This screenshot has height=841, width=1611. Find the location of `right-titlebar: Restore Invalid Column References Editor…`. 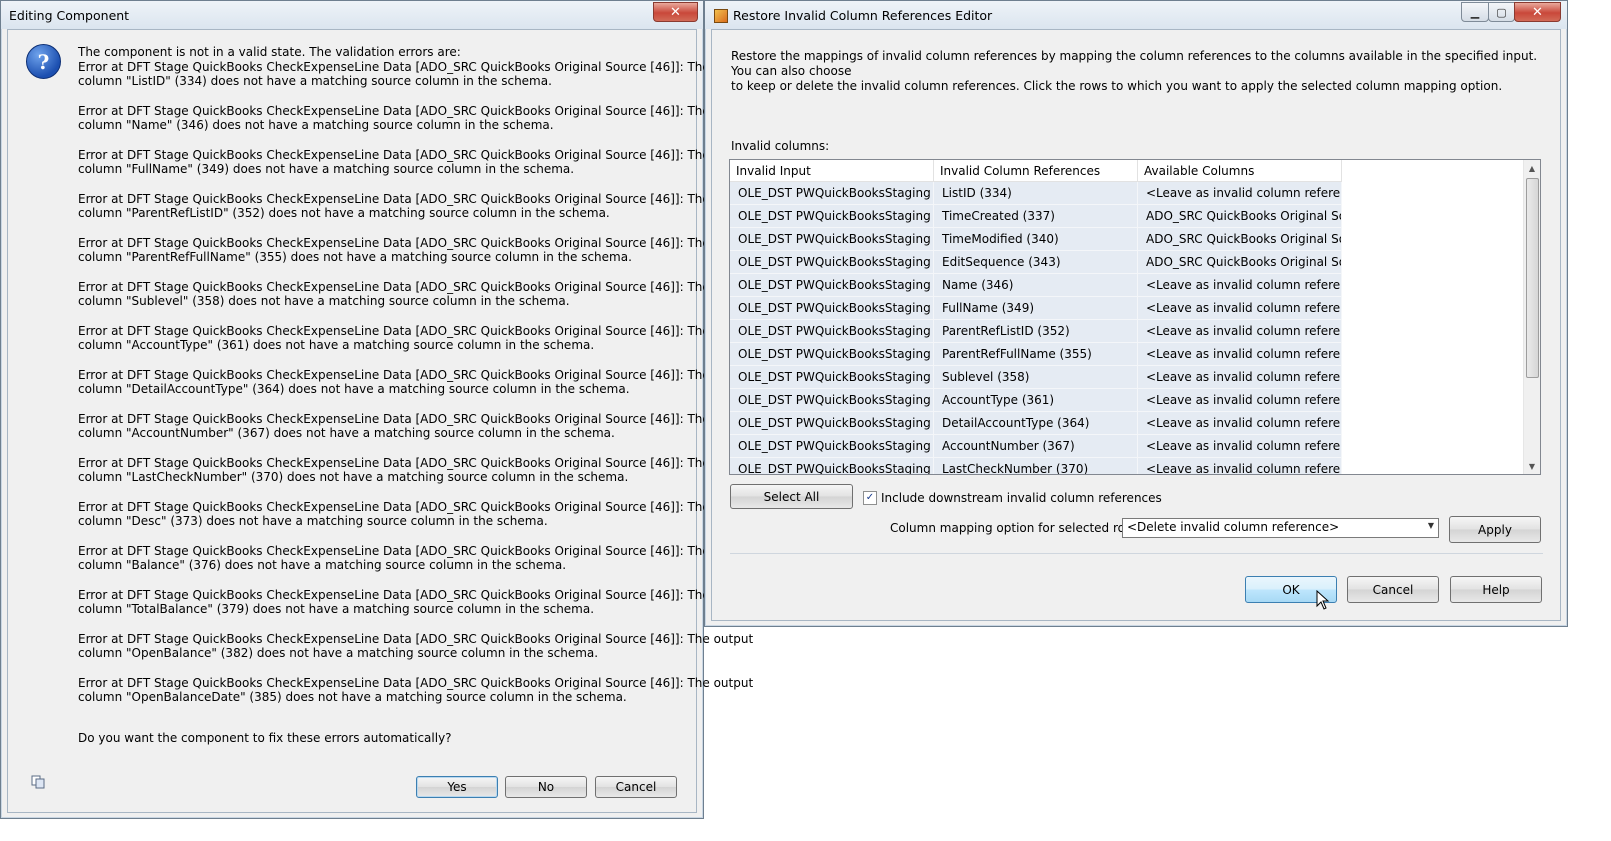

right-titlebar: Restore Invalid Column References Editor… is located at coordinates (1136, 15).